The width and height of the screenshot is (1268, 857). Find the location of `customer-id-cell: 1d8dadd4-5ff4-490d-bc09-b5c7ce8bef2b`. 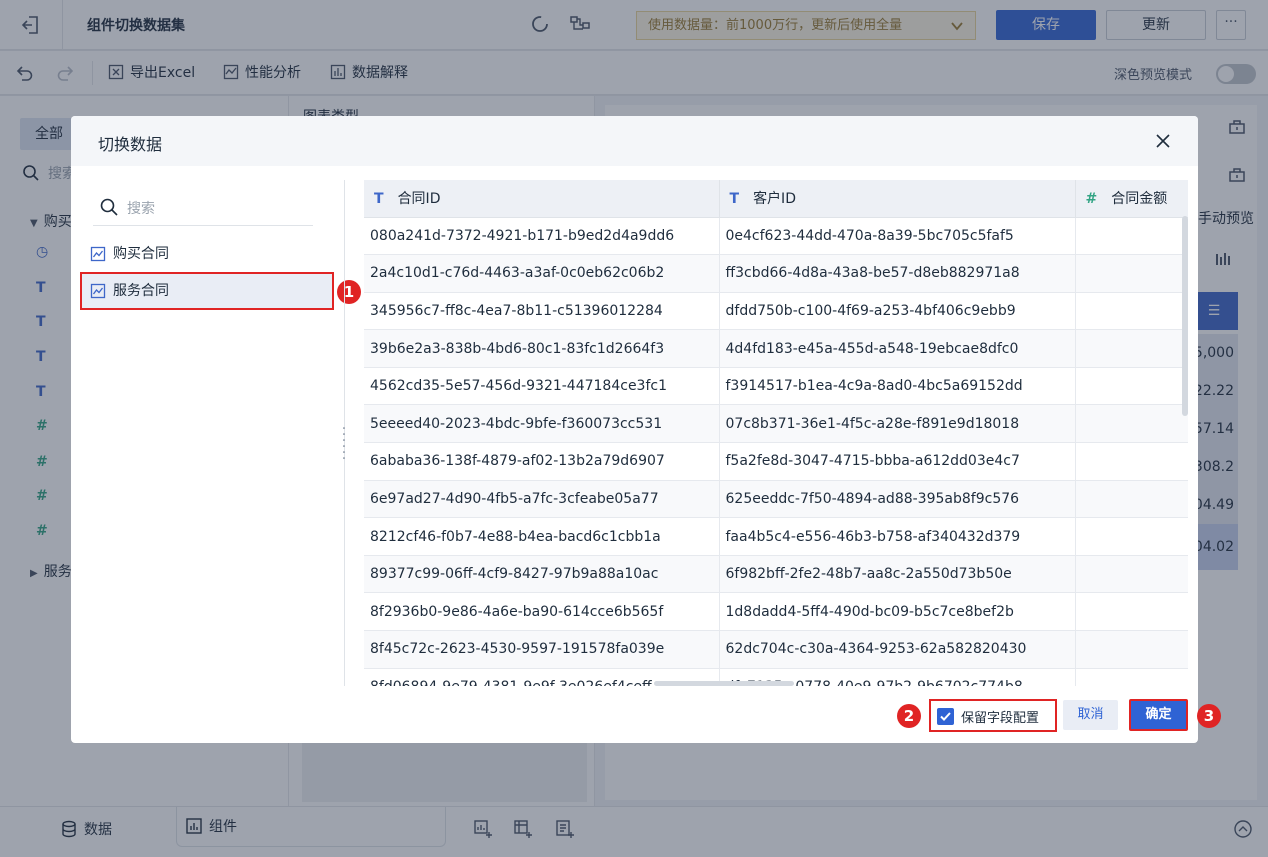

customer-id-cell: 1d8dadd4-5ff4-490d-bc09-b5c7ce8bef2b is located at coordinates (897, 612).